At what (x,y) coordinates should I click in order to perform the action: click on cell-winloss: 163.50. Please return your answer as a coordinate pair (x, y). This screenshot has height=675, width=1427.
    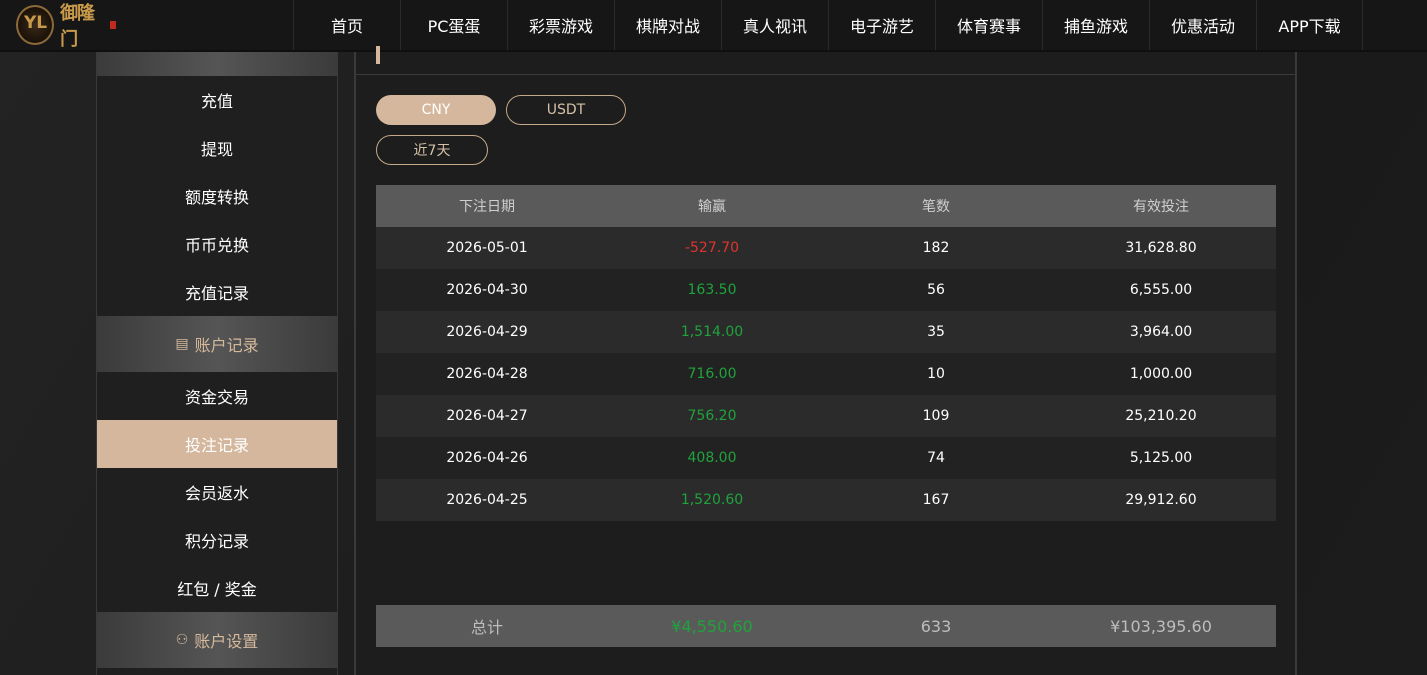
    Looking at the image, I should click on (712, 290).